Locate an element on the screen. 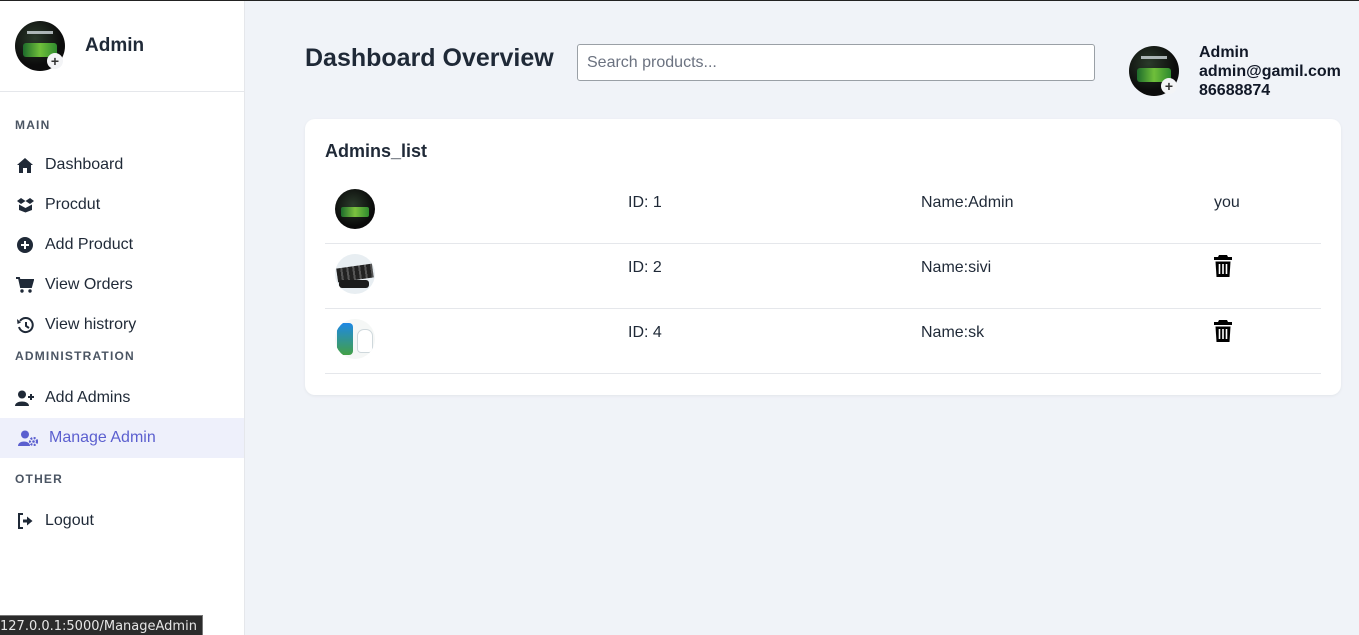 This screenshot has height=635, width=1359. table-row: ID: 4 Name:sk is located at coordinates (823, 341).